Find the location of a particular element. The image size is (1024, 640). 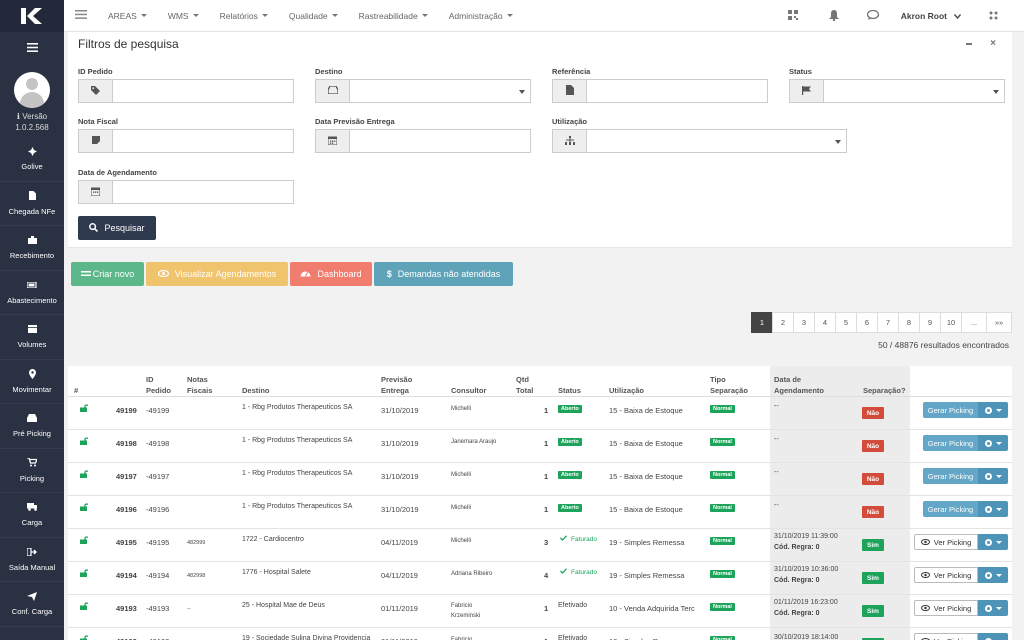

nota-fiscal-input is located at coordinates (186, 141).